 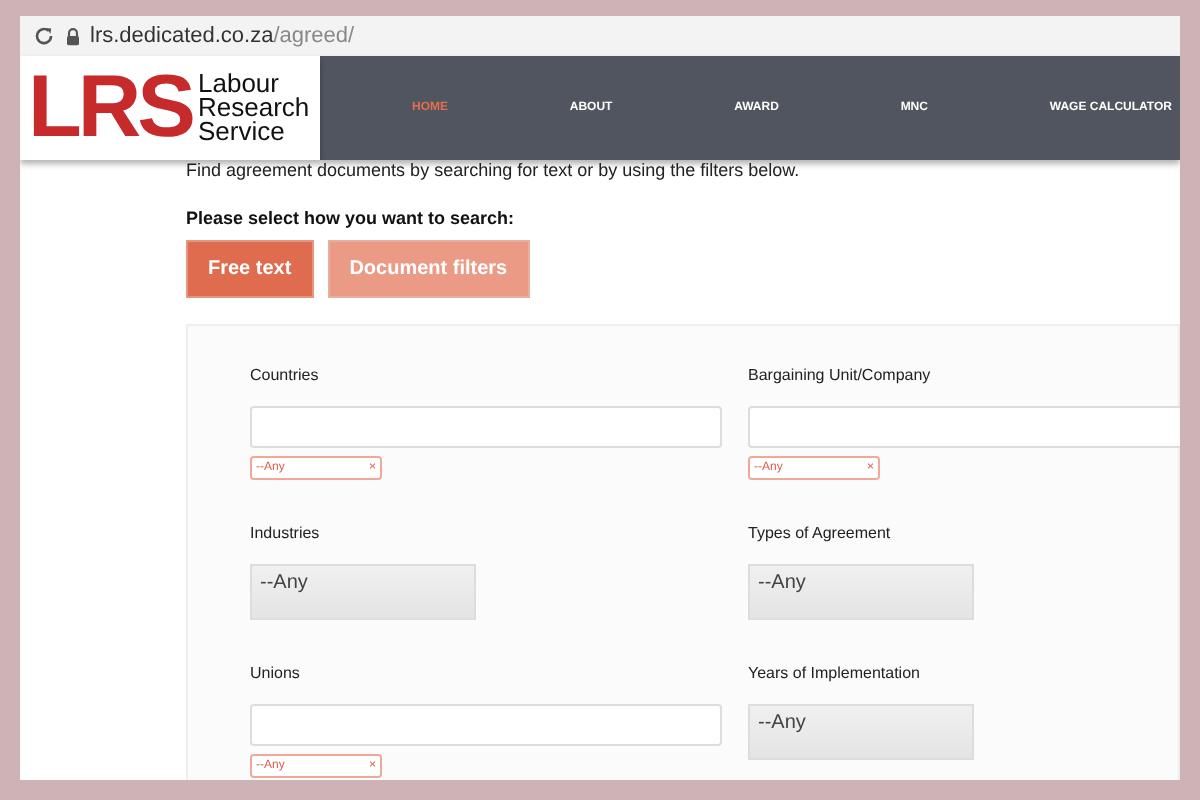 I want to click on intro-text: Find agreement documents by searching for text or by using the filters below., so click(x=494, y=171).